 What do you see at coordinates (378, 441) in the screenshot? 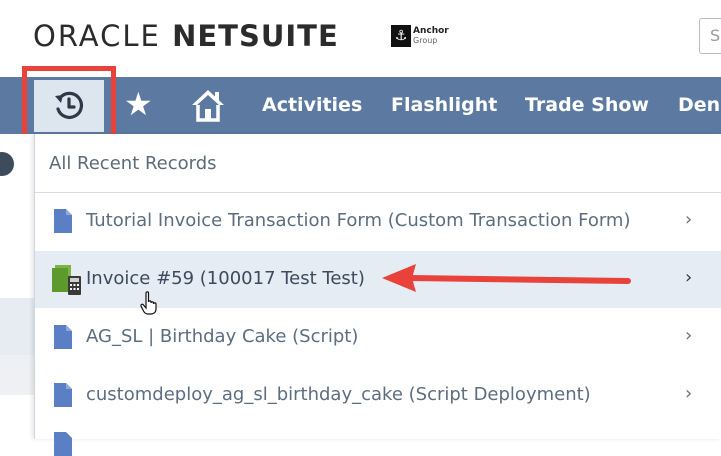
I see `recent-record-item` at bounding box center [378, 441].